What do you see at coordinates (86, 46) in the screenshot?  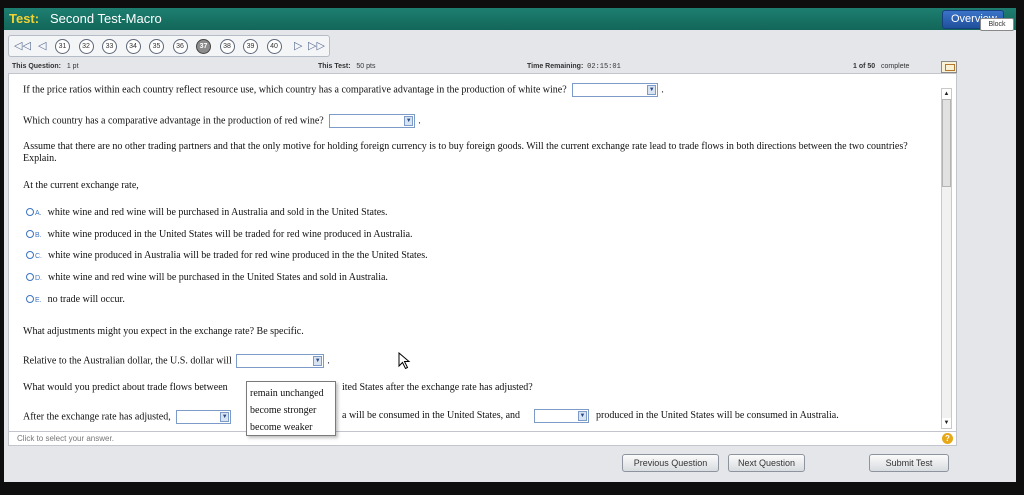 I see `question-number-32: 32` at bounding box center [86, 46].